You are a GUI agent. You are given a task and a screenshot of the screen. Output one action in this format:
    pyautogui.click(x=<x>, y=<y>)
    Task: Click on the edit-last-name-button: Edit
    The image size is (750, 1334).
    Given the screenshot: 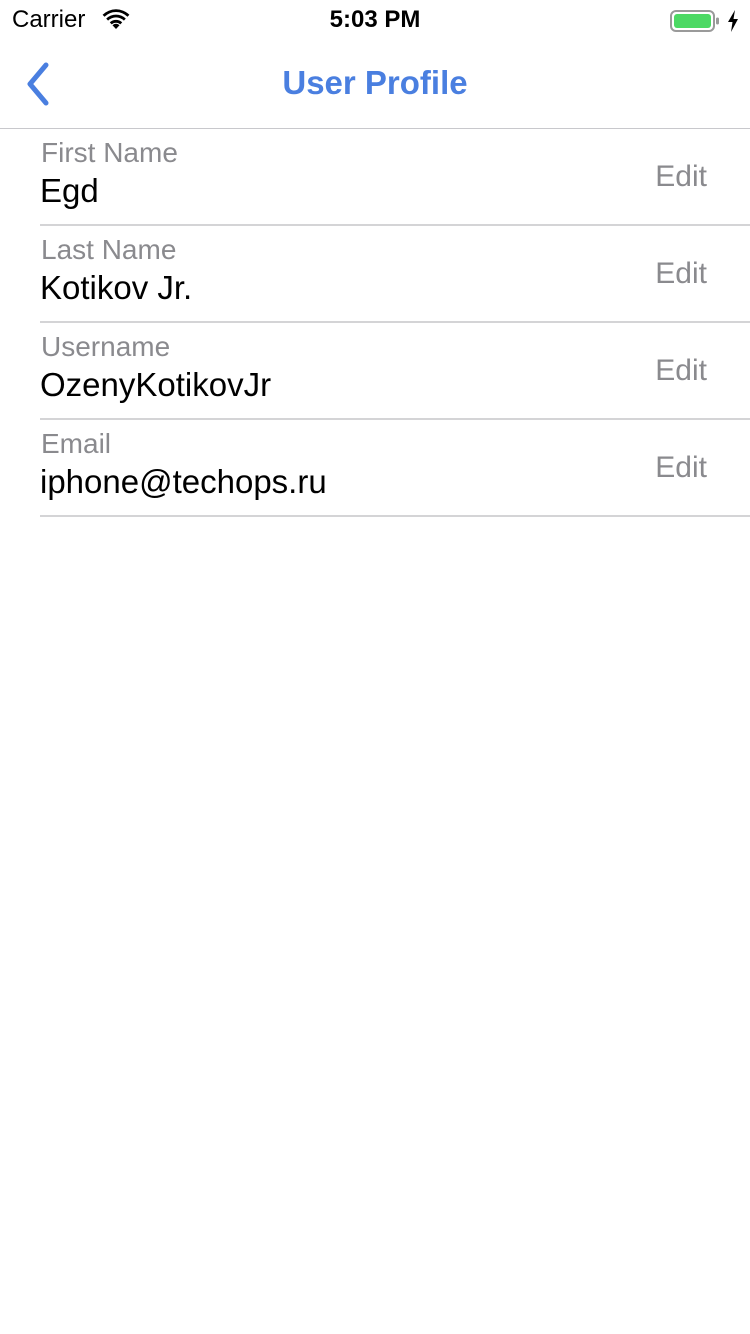 What is the action you would take?
    pyautogui.click(x=681, y=274)
    